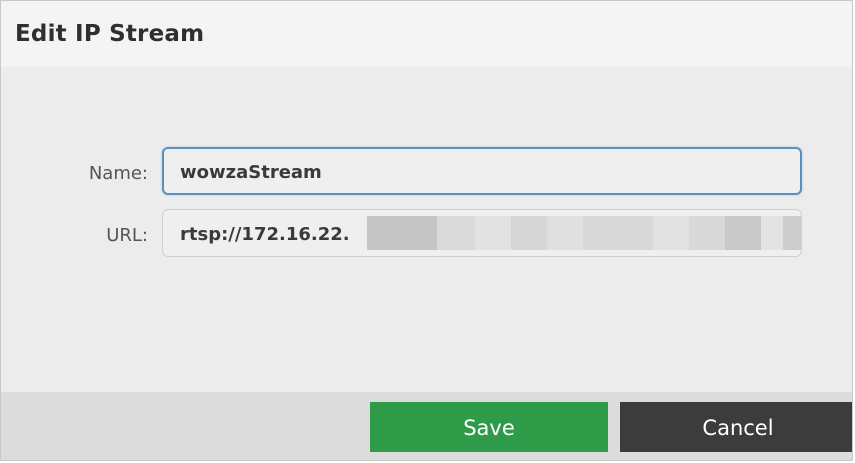  I want to click on name-input-value: wowzaStream, so click(251, 172).